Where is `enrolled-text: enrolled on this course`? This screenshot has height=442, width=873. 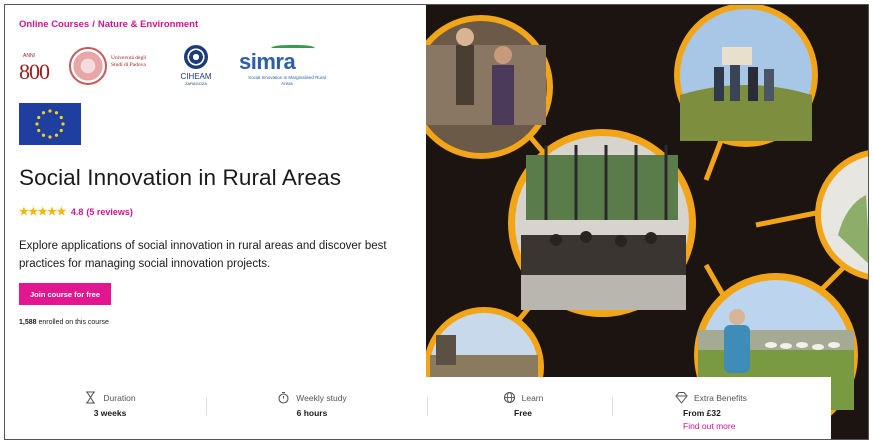 enrolled-text: enrolled on this course is located at coordinates (73, 322).